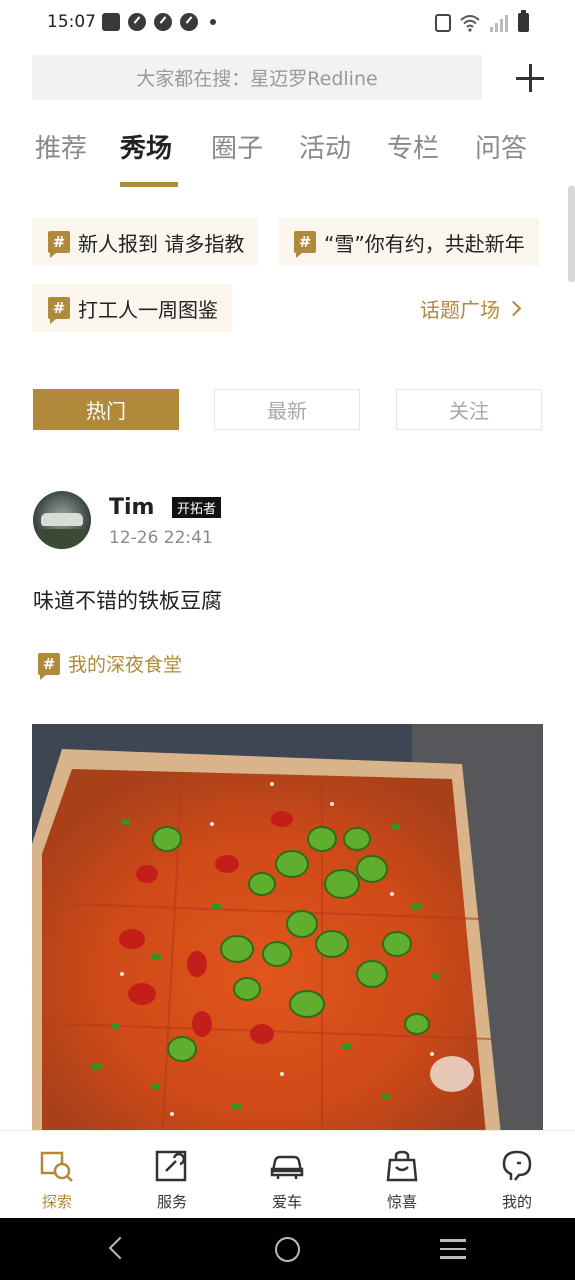 The image size is (575, 1280). What do you see at coordinates (71, 22) in the screenshot?
I see `status-time: 15:07` at bounding box center [71, 22].